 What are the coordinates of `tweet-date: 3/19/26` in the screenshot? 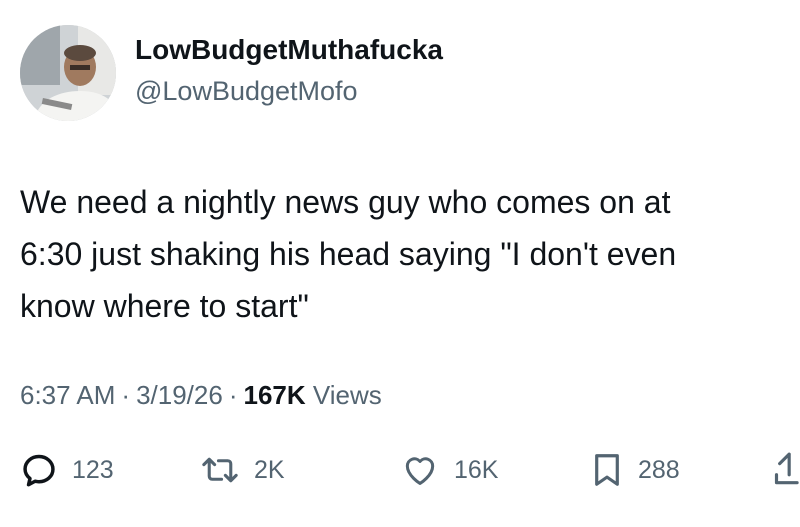 It's located at (179, 395).